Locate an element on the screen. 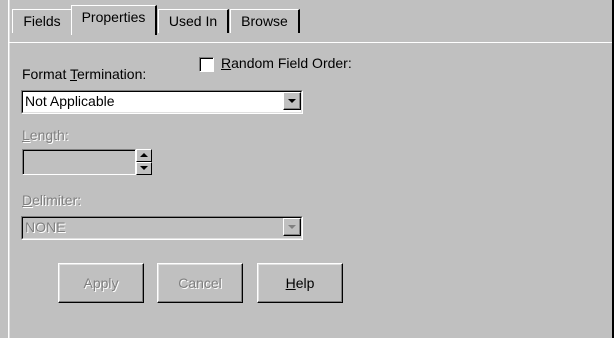 The height and width of the screenshot is (338, 614). tab-properties: Properties is located at coordinates (114, 20).